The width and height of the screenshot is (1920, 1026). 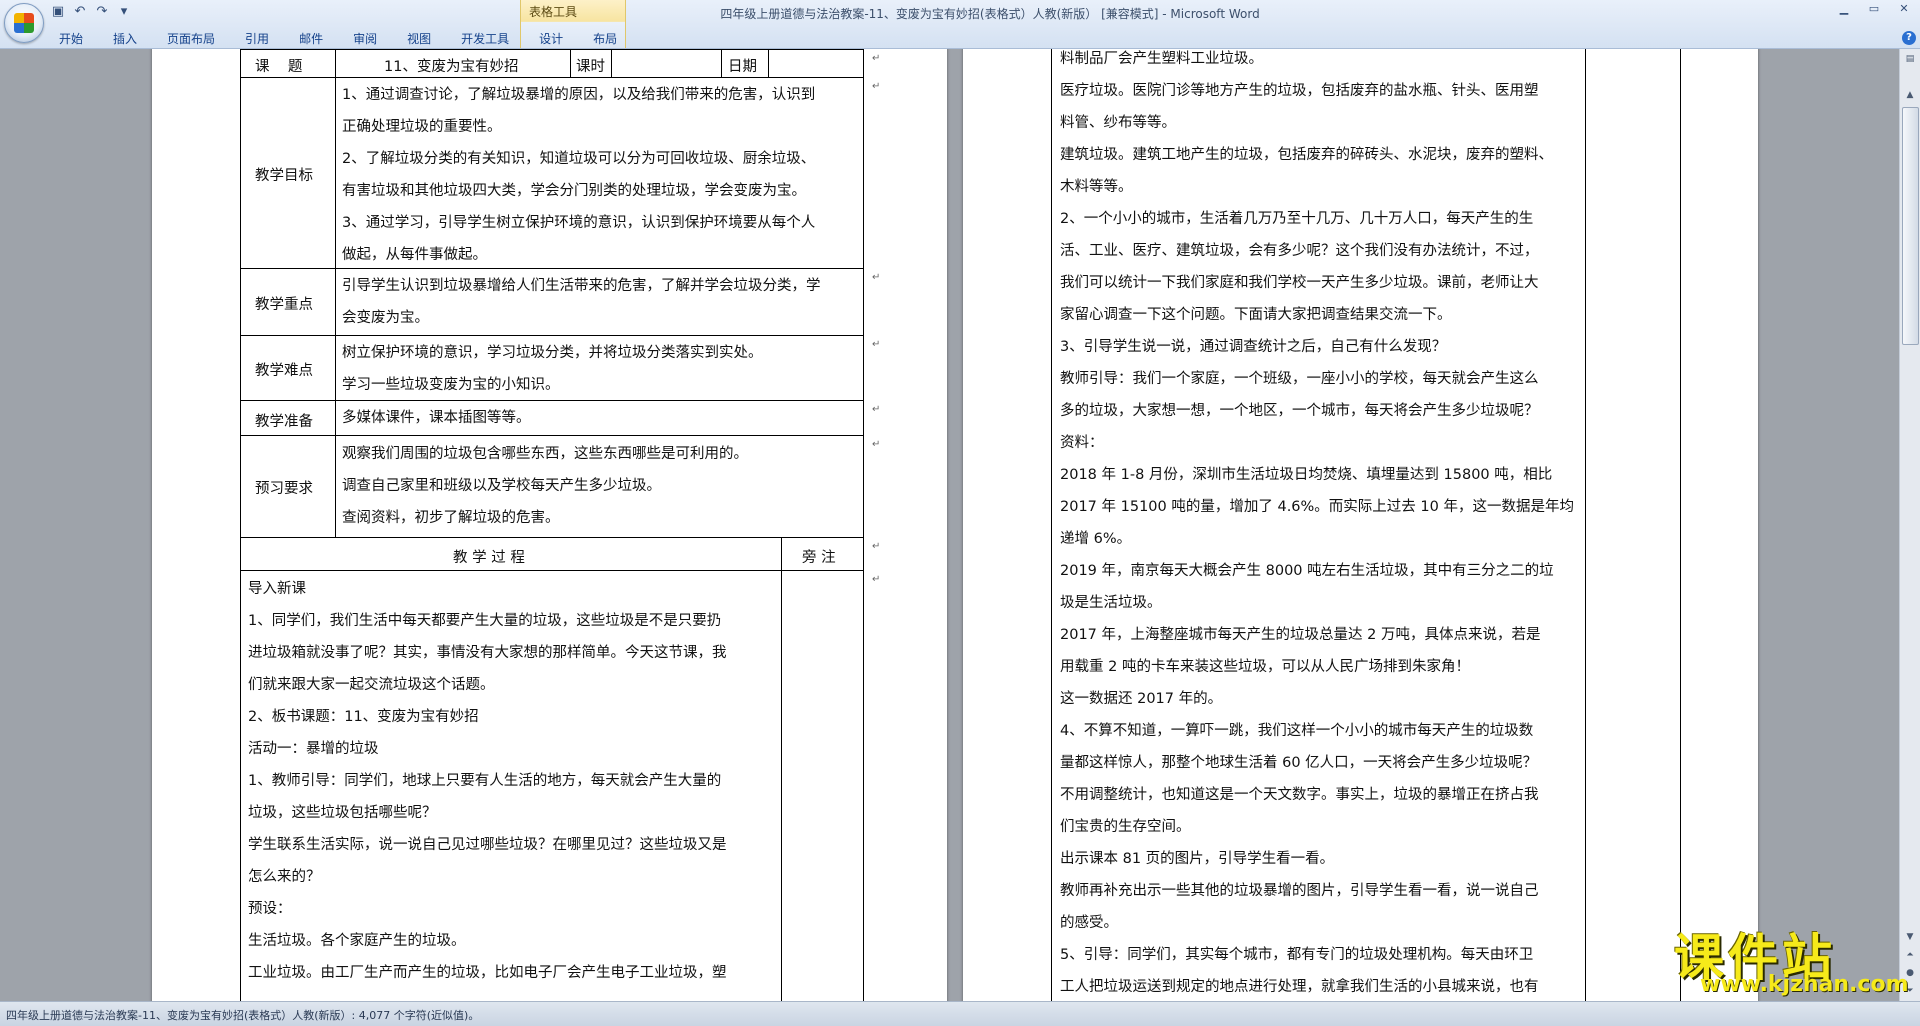 I want to click on process-line: 木料等等。, so click(x=1096, y=187).